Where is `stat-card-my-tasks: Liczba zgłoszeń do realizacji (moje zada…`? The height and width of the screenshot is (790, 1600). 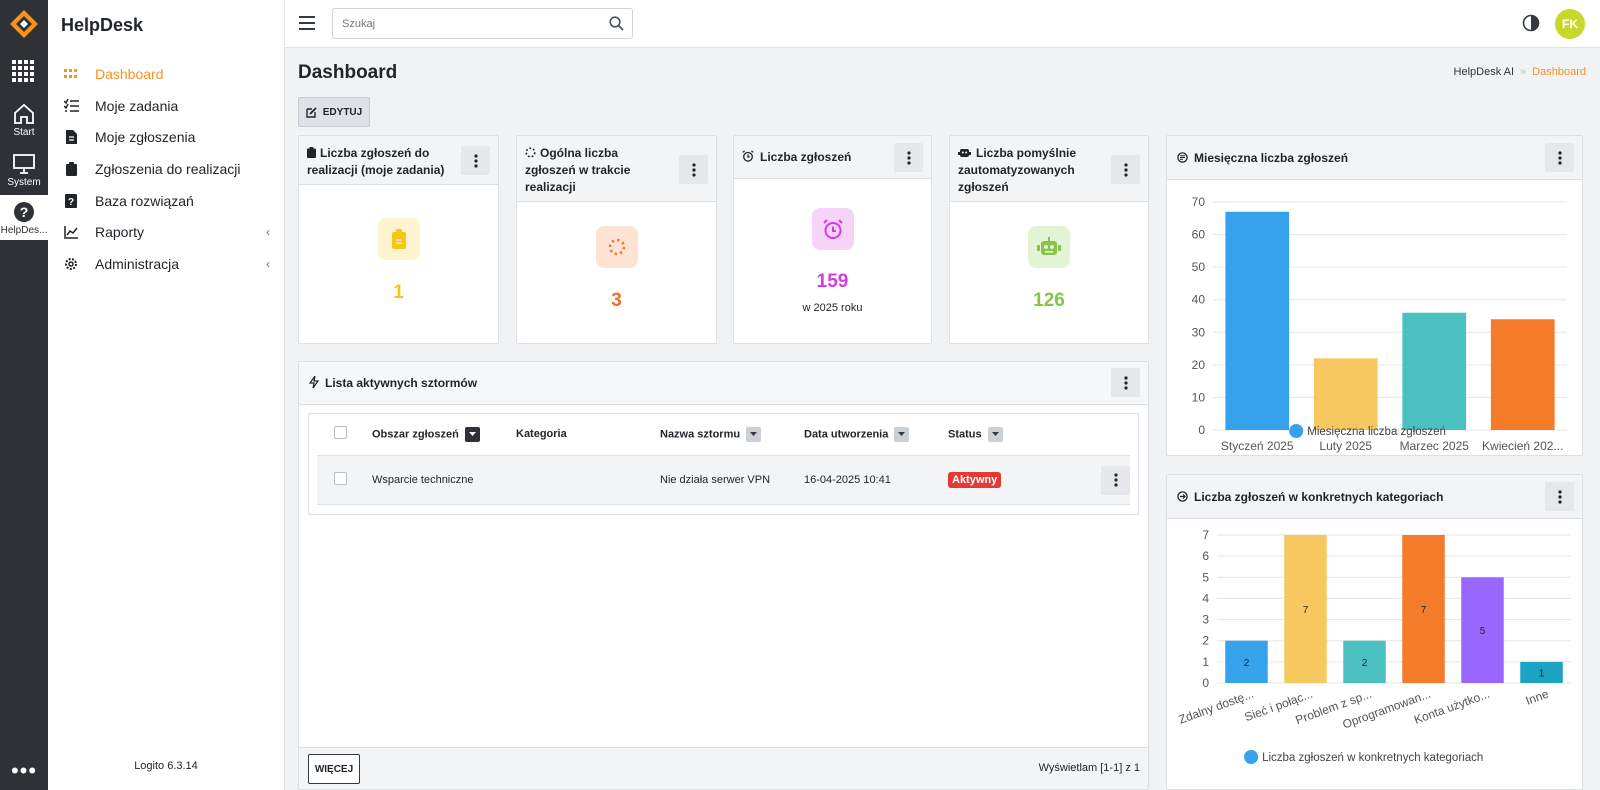 stat-card-my-tasks: Liczba zgłoszeń do realizacji (moje zada… is located at coordinates (398, 239).